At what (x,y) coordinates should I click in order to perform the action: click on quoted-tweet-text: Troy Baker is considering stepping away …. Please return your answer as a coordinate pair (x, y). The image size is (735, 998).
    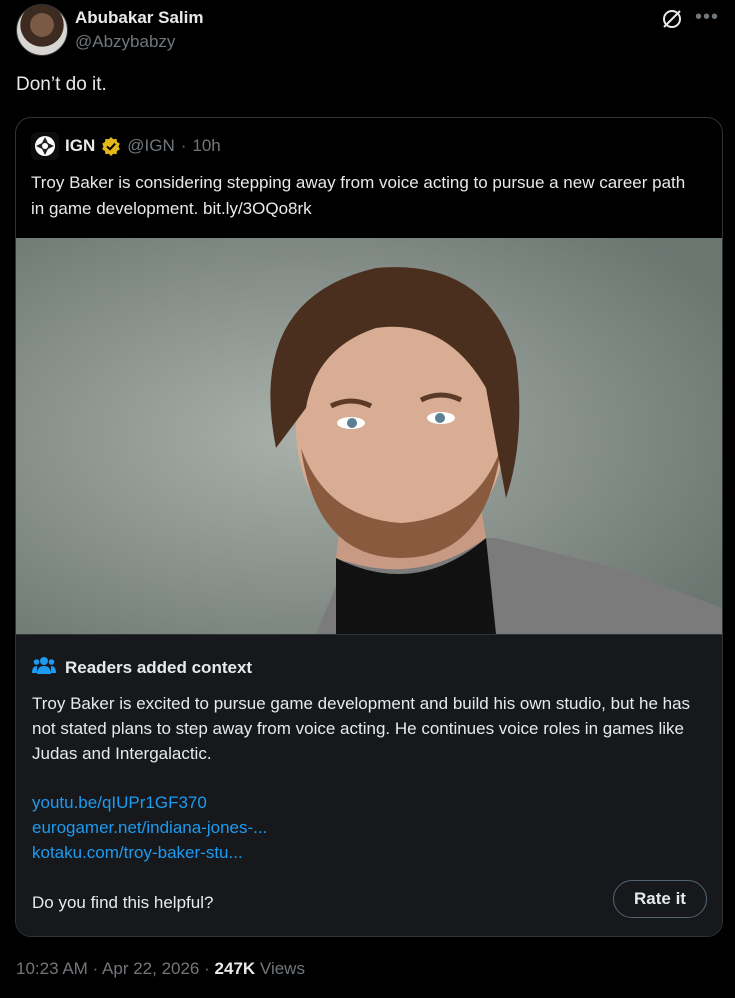
    Looking at the image, I should click on (358, 195).